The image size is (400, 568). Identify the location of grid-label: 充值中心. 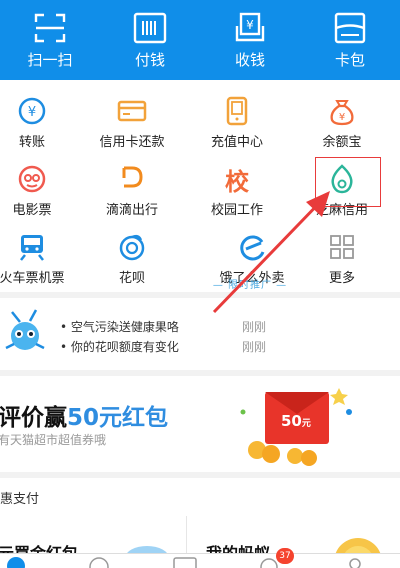
(236, 142).